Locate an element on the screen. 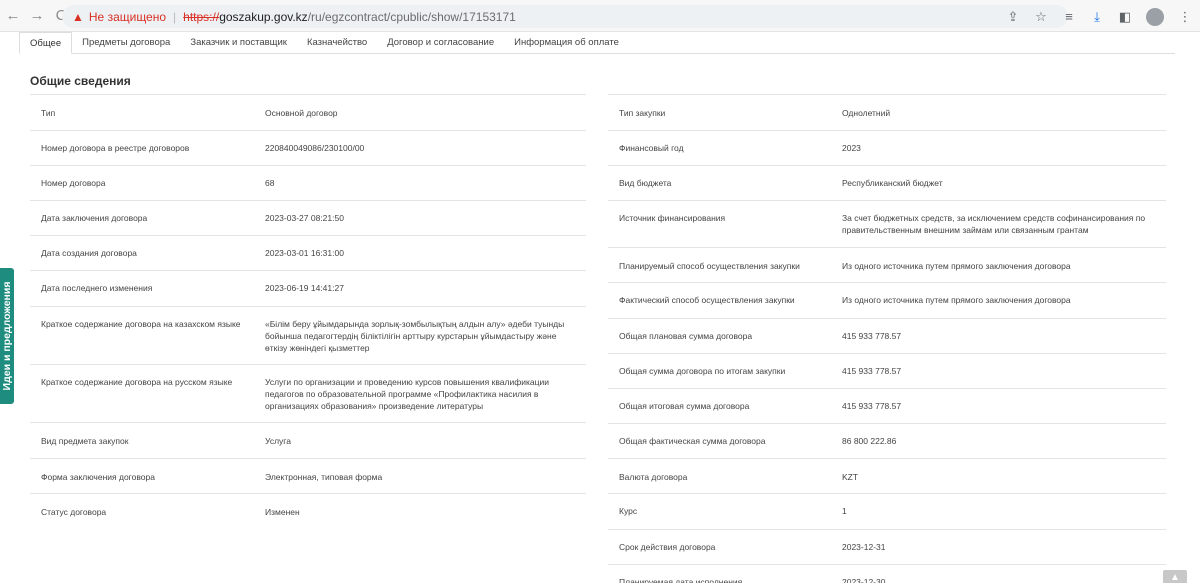 The height and width of the screenshot is (583, 1200). tab-general: Общее is located at coordinates (46, 43).